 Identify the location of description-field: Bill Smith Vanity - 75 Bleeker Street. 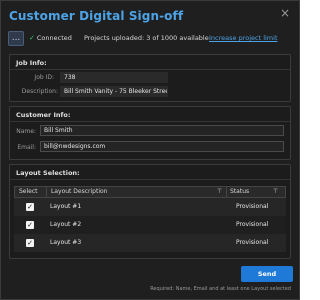
(114, 91).